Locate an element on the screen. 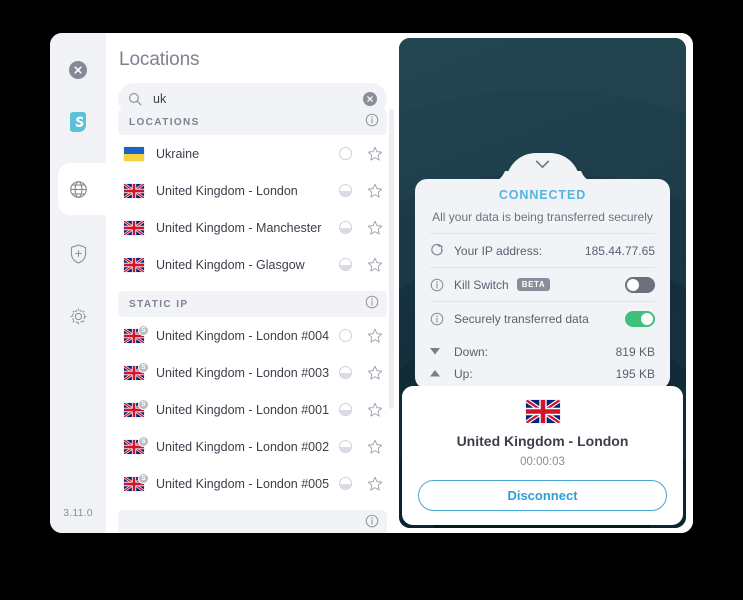 The height and width of the screenshot is (600, 743). close-circle-icon is located at coordinates (78, 70).